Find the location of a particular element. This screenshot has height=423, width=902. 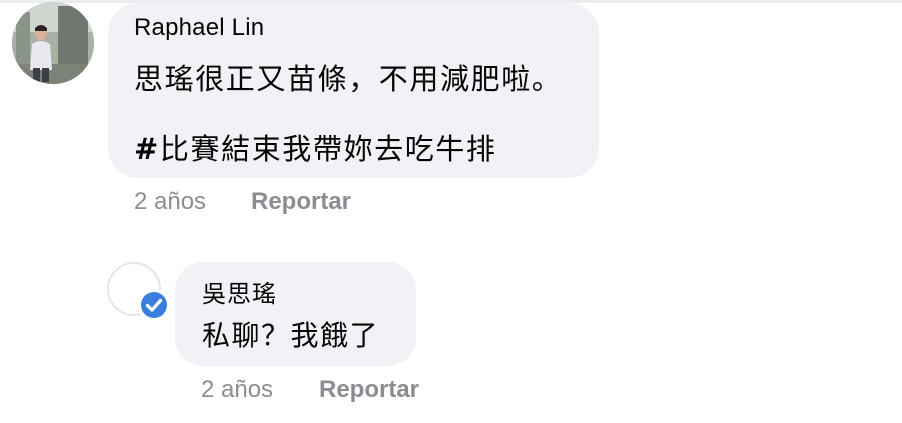

user-photo-avatar-icon is located at coordinates (53, 43).